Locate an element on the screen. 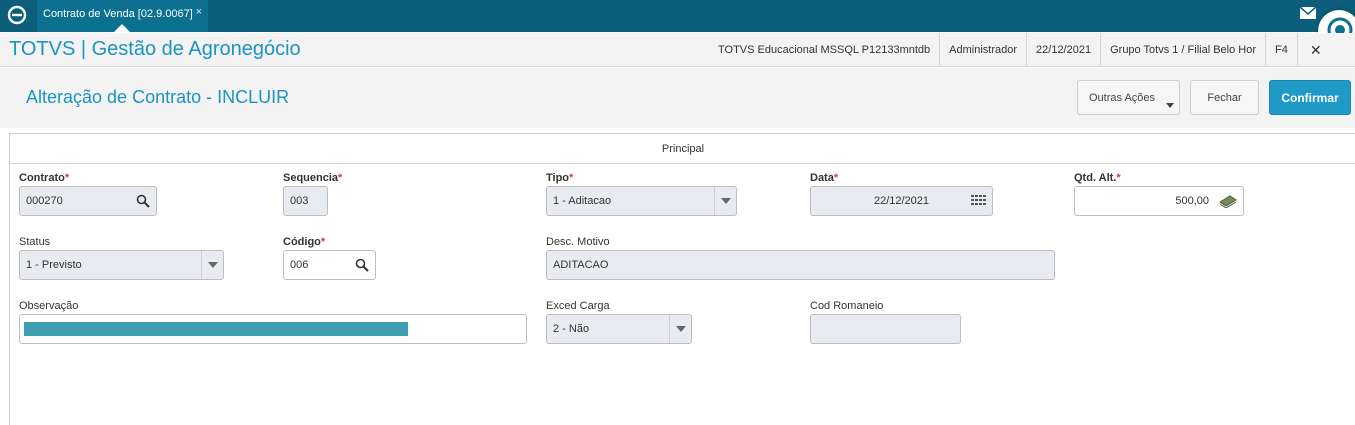 The height and width of the screenshot is (425, 1355). codigo-field: 006 is located at coordinates (329, 265).